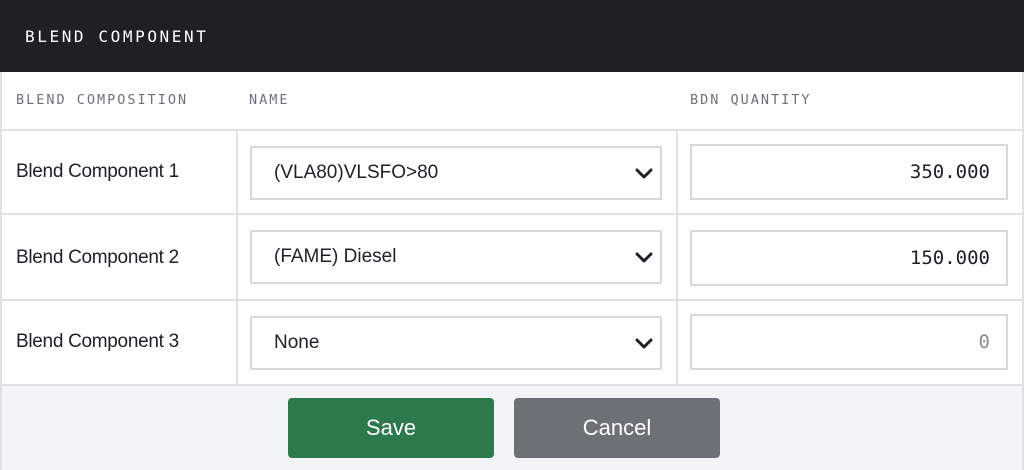  What do you see at coordinates (356, 172) in the screenshot?
I see `select-value: (VLA80)VLSFO>80` at bounding box center [356, 172].